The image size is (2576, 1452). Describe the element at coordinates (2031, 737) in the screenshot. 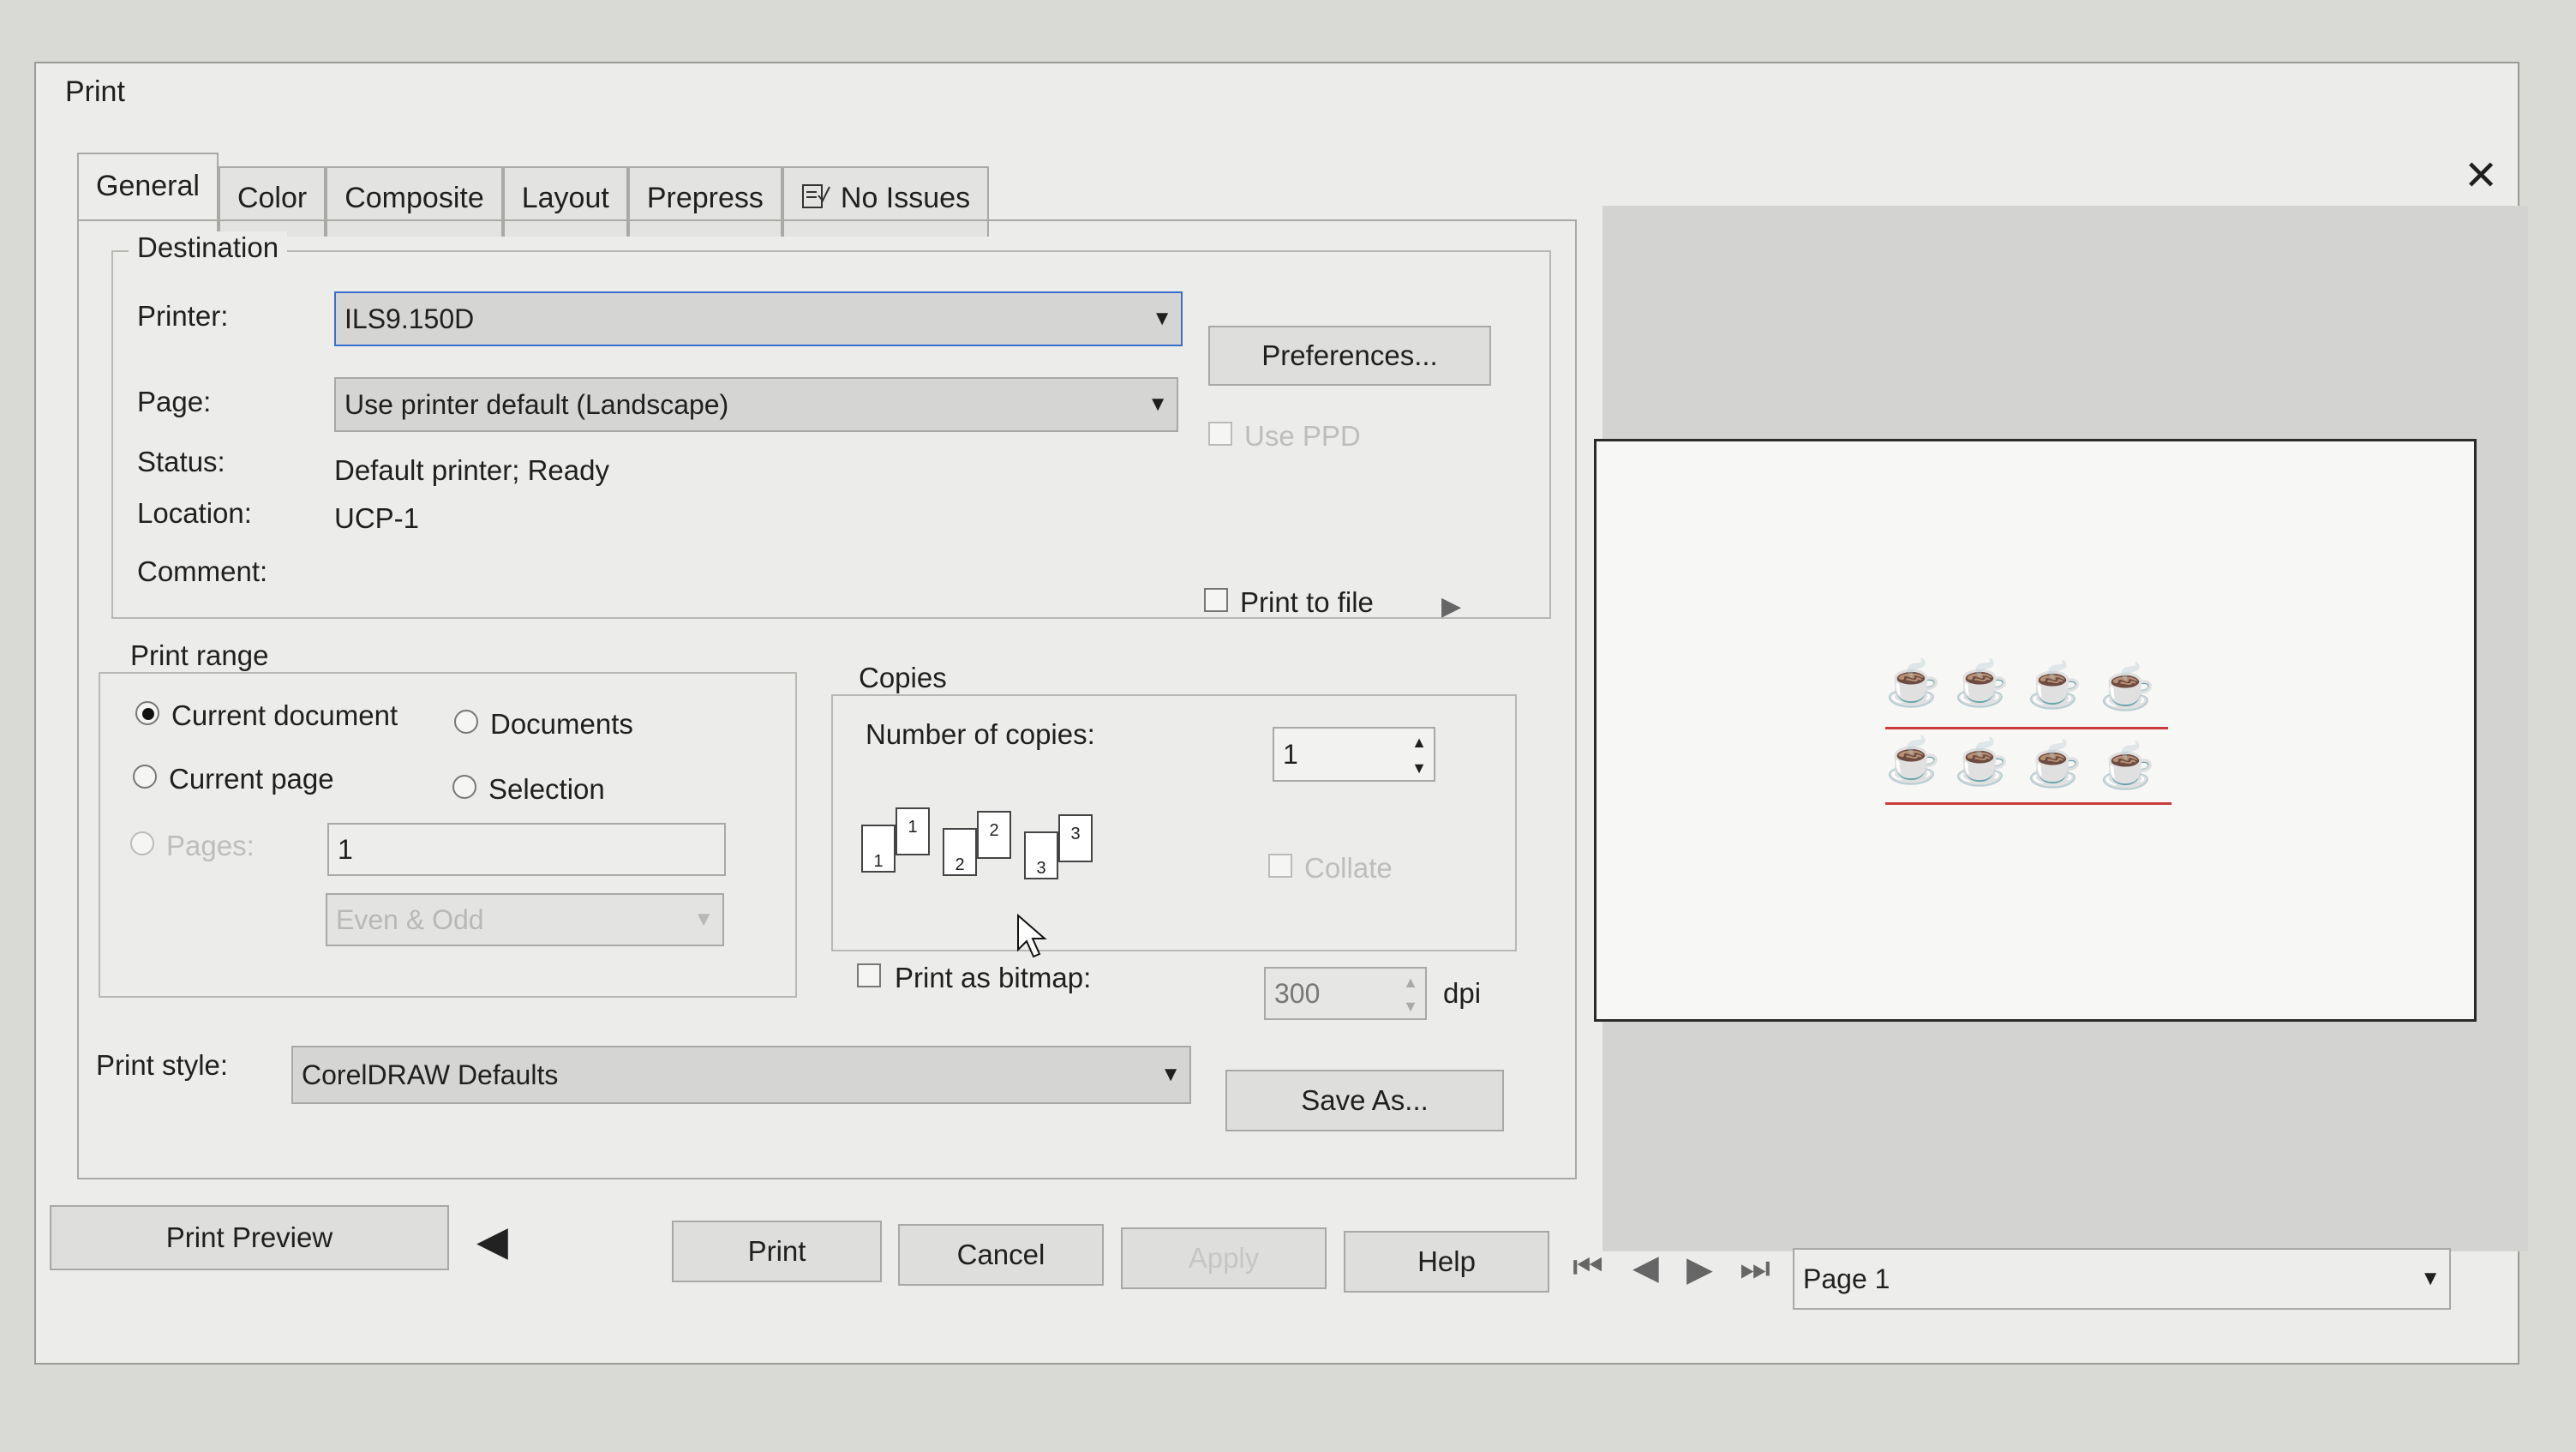

I see `preview-artwork: ☕ ☕ ☕ ☕ ☕ ☕ ☕ ☕` at that location.